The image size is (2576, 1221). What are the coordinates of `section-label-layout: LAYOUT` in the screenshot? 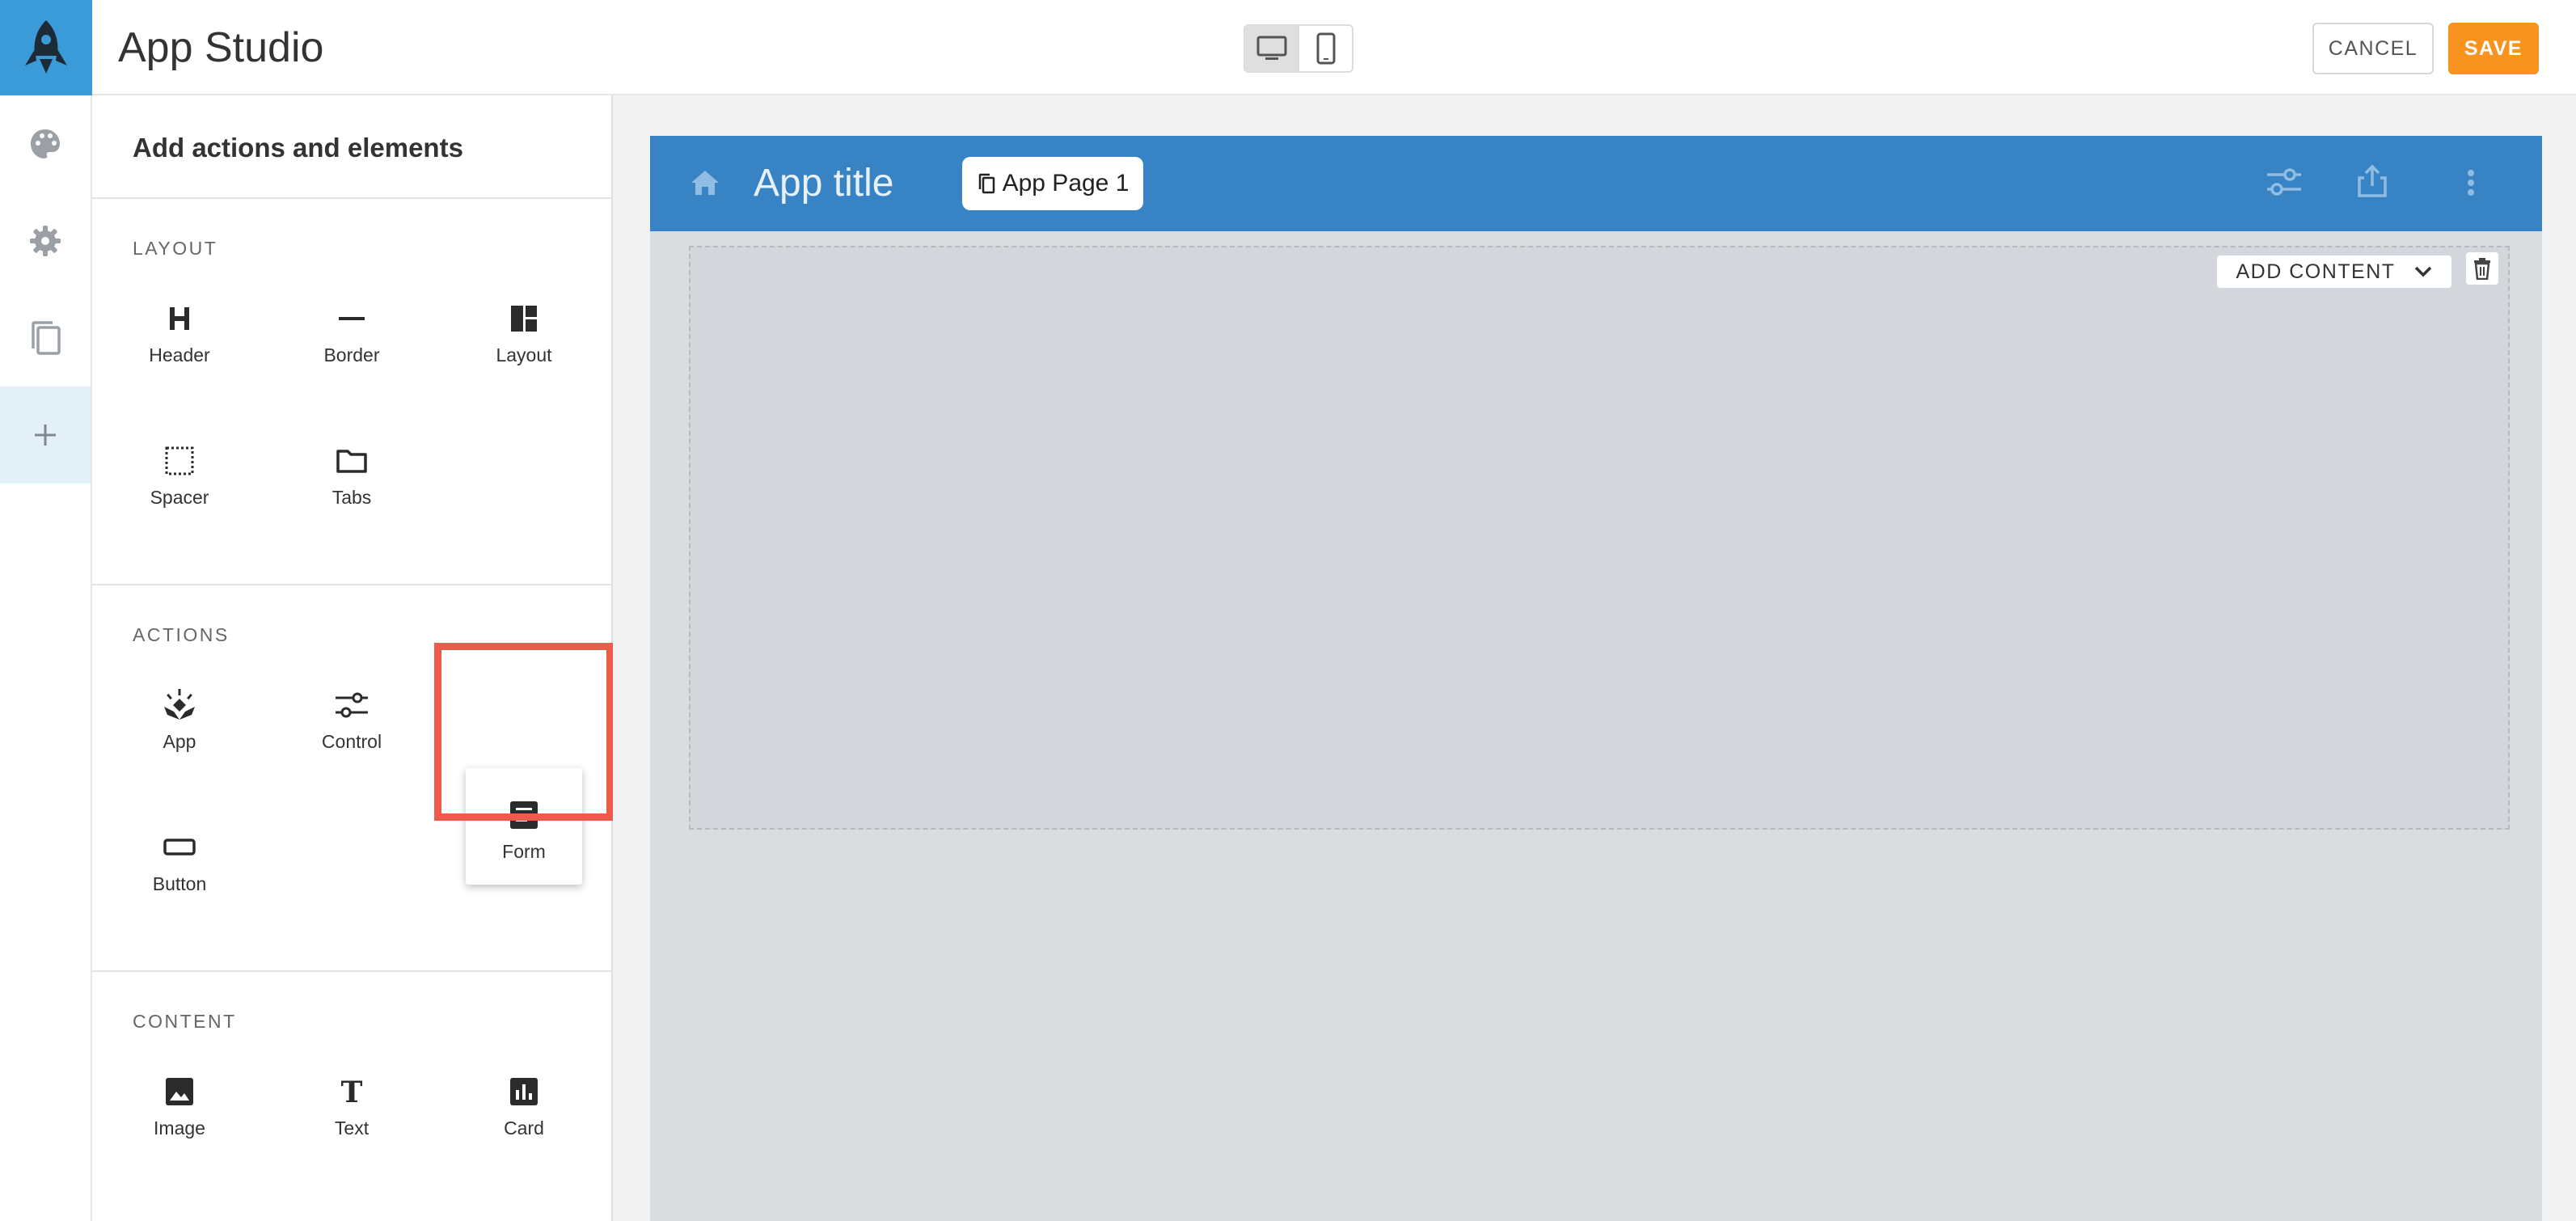 It's located at (175, 248).